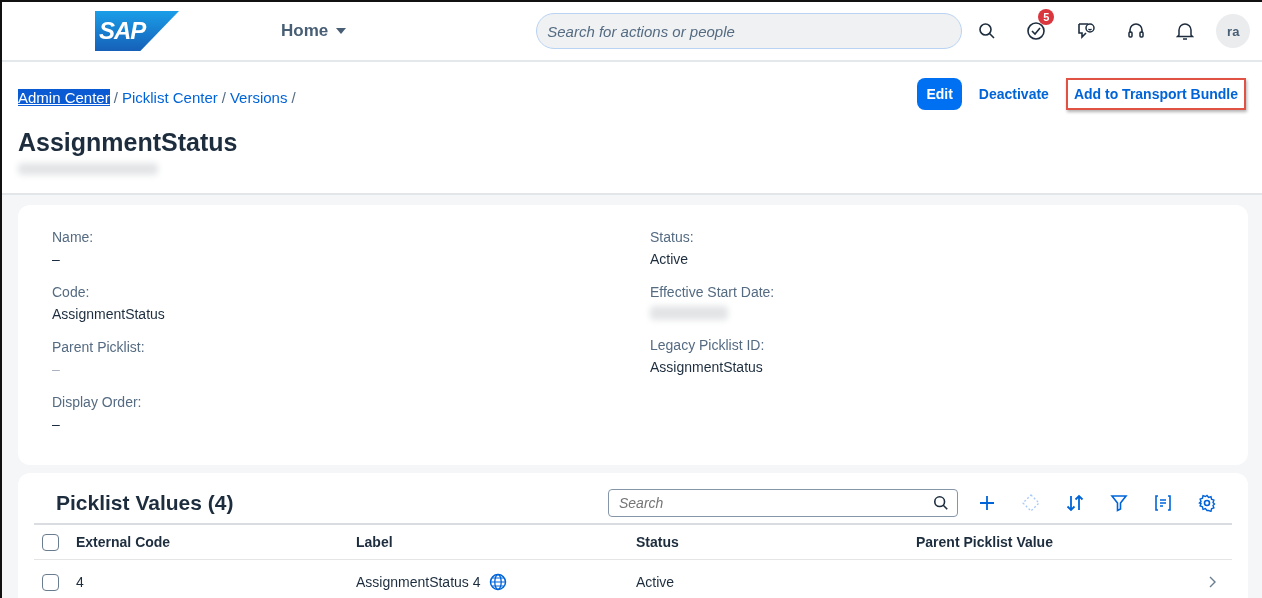 Image resolution: width=1262 pixels, height=598 pixels. Describe the element at coordinates (749, 31) in the screenshot. I see `search-field: Search for actions or people` at that location.